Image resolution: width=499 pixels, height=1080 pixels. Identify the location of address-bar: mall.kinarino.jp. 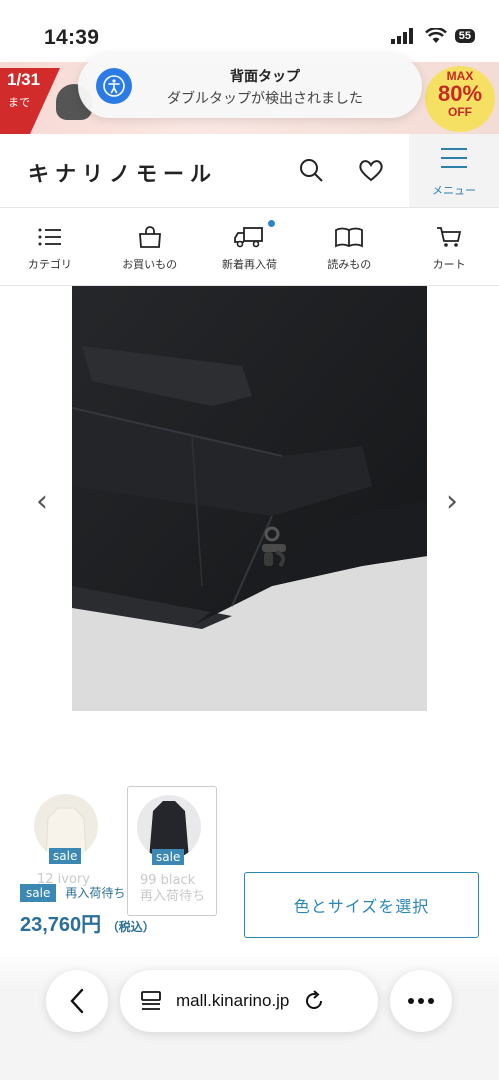
(249, 1001).